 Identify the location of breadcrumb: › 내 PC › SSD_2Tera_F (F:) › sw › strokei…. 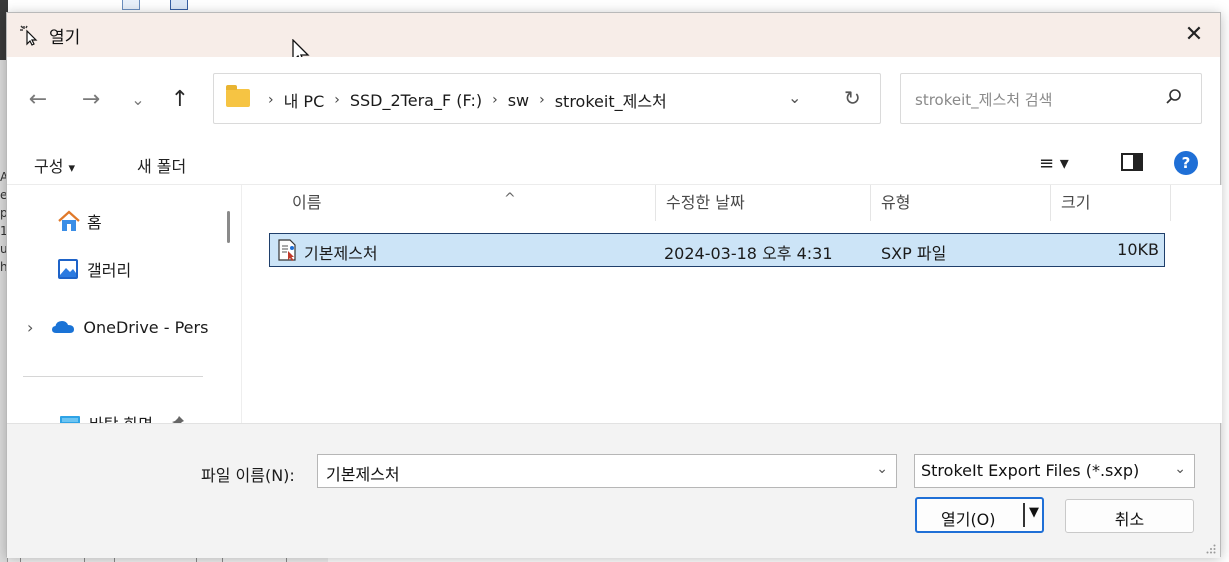
(462, 100).